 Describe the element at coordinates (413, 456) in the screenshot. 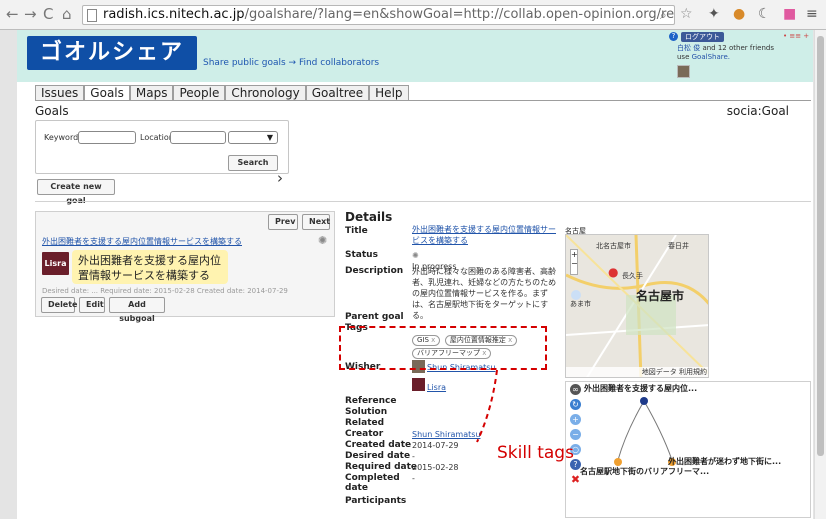

I see `desired-date-value: -` at that location.